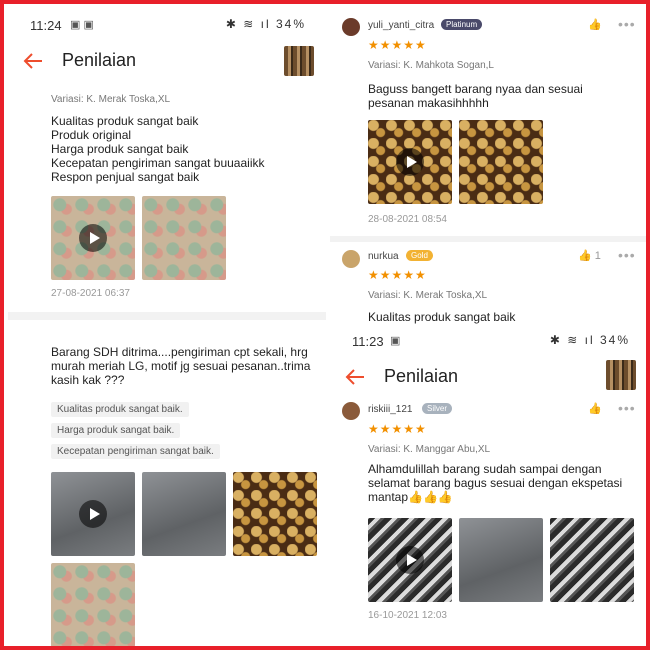  What do you see at coordinates (589, 255) in the screenshot?
I see `like-icon: 👍 1` at bounding box center [589, 255].